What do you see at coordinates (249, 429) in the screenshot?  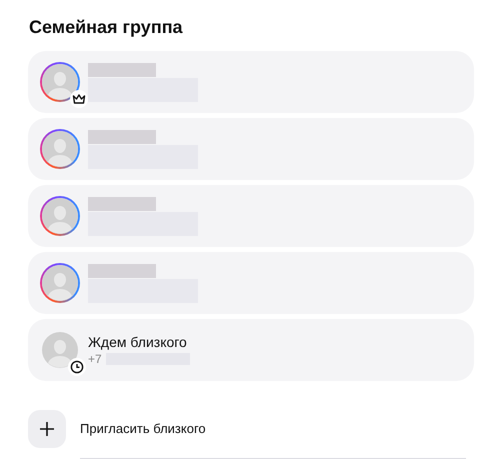 I see `invite-button: Пригласить близкого` at bounding box center [249, 429].